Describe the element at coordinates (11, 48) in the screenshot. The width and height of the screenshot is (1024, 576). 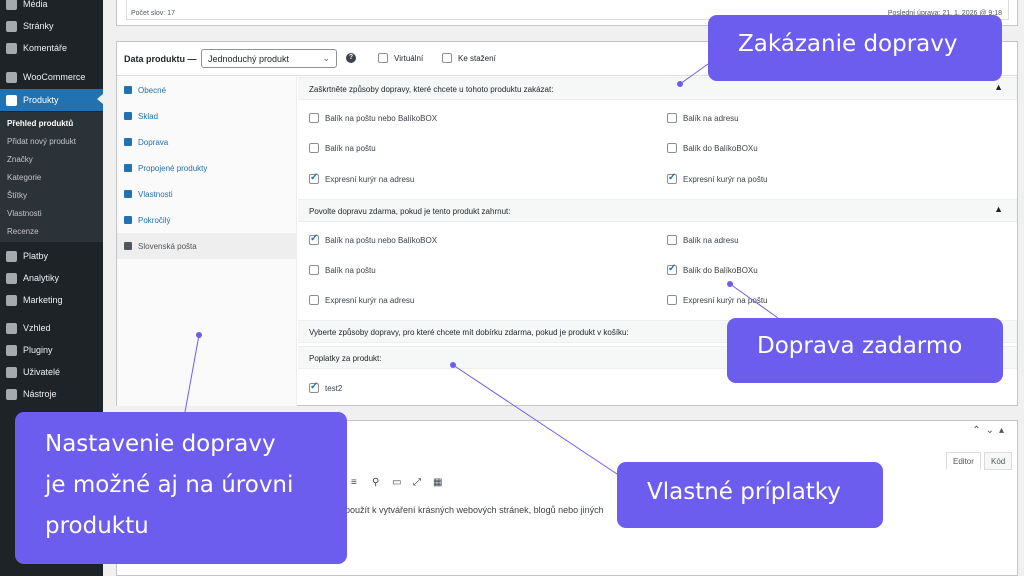
I see `comments-icon` at that location.